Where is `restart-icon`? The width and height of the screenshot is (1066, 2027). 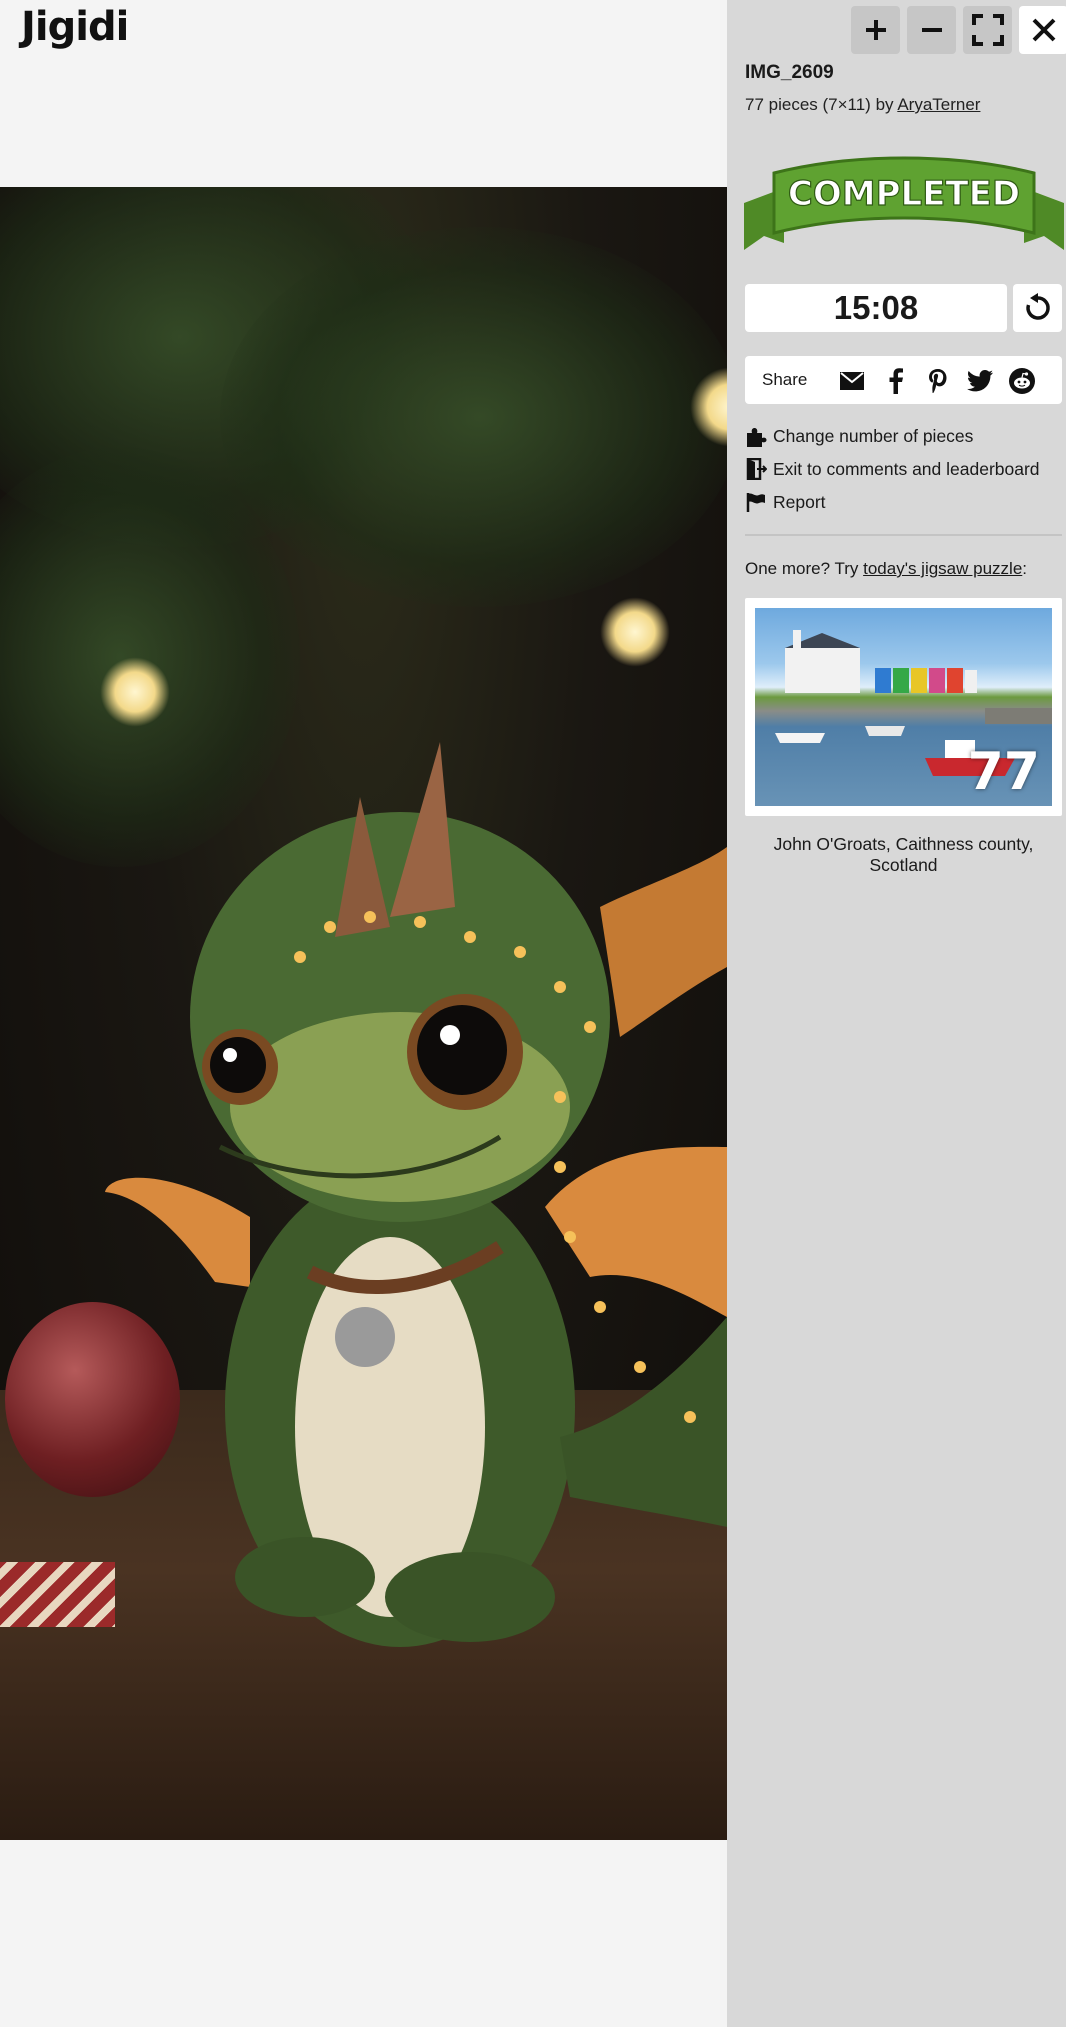 restart-icon is located at coordinates (1037, 306).